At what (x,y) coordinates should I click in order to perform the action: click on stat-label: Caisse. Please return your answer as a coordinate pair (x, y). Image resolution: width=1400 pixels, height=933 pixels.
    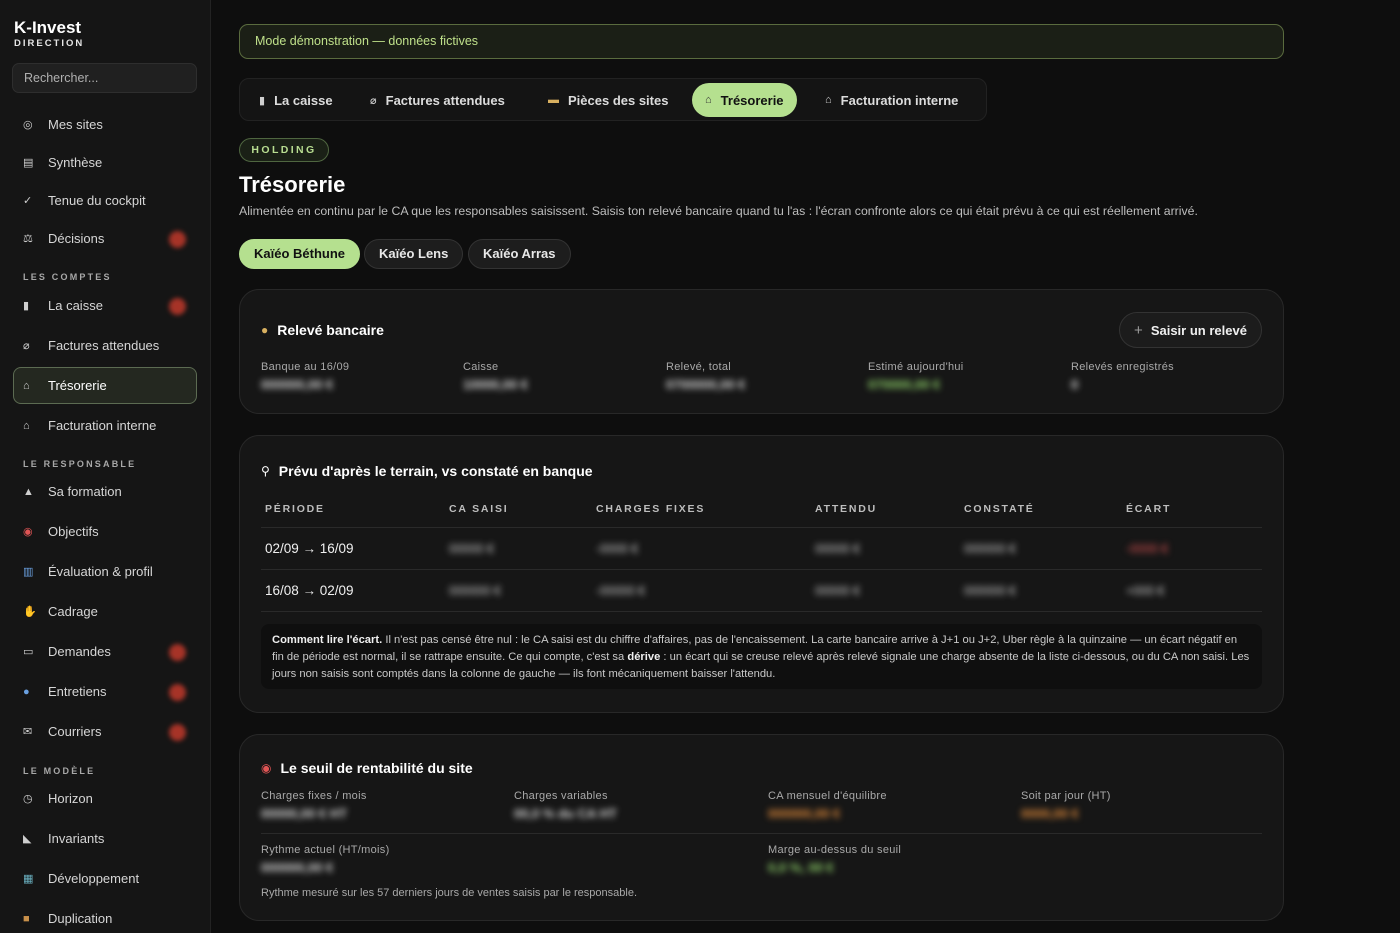
    Looking at the image, I should click on (481, 367).